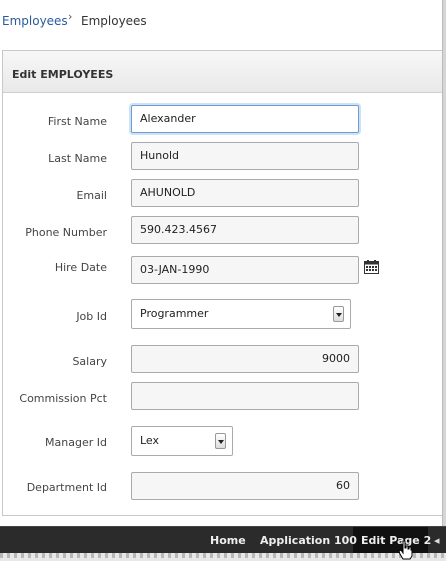  What do you see at coordinates (80, 267) in the screenshot?
I see `hire-date-label: Hire Date` at bounding box center [80, 267].